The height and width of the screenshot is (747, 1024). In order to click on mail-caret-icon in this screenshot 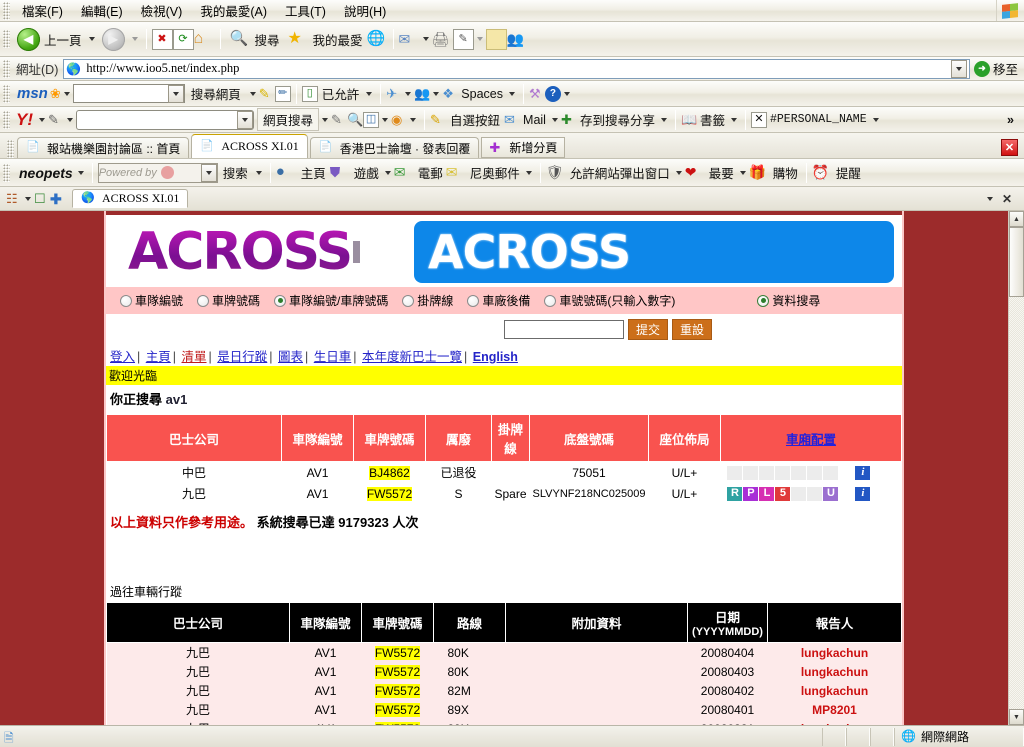, I will do `click(425, 39)`.